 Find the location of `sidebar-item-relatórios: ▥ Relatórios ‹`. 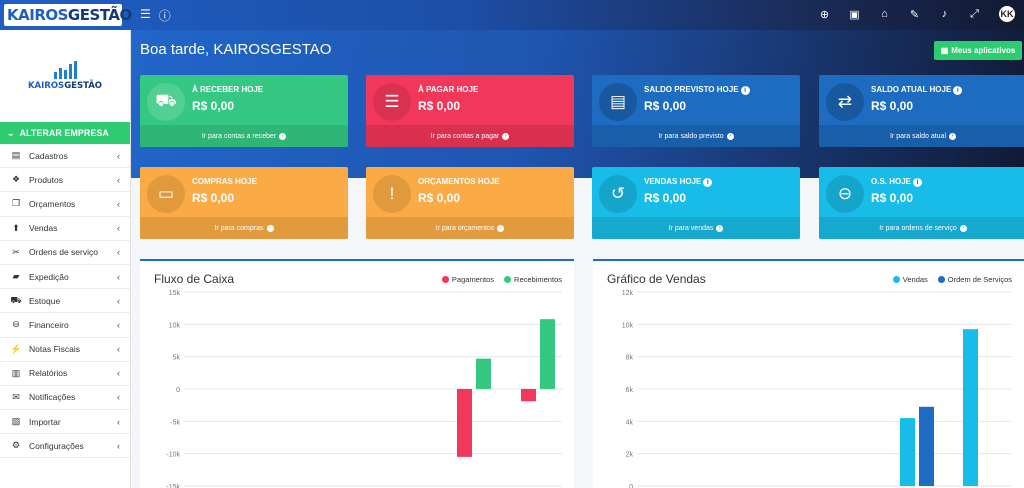

sidebar-item-relatórios: ▥ Relatórios ‹ is located at coordinates (65, 374).